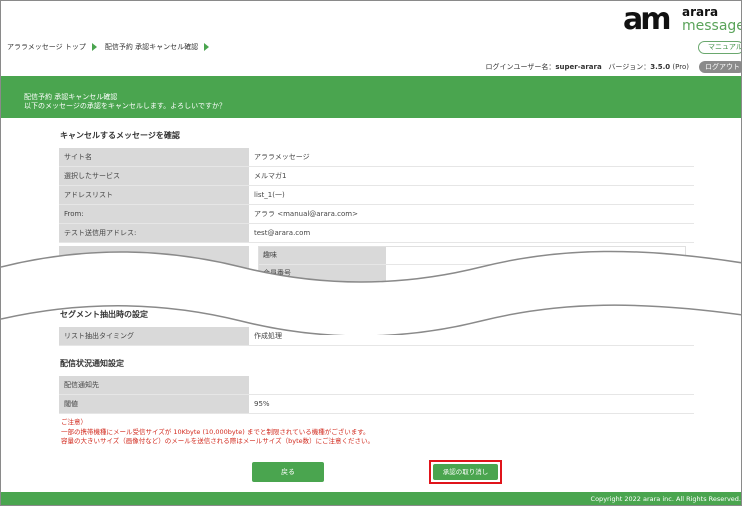  I want to click on row-label: アドレスリスト, so click(154, 195).